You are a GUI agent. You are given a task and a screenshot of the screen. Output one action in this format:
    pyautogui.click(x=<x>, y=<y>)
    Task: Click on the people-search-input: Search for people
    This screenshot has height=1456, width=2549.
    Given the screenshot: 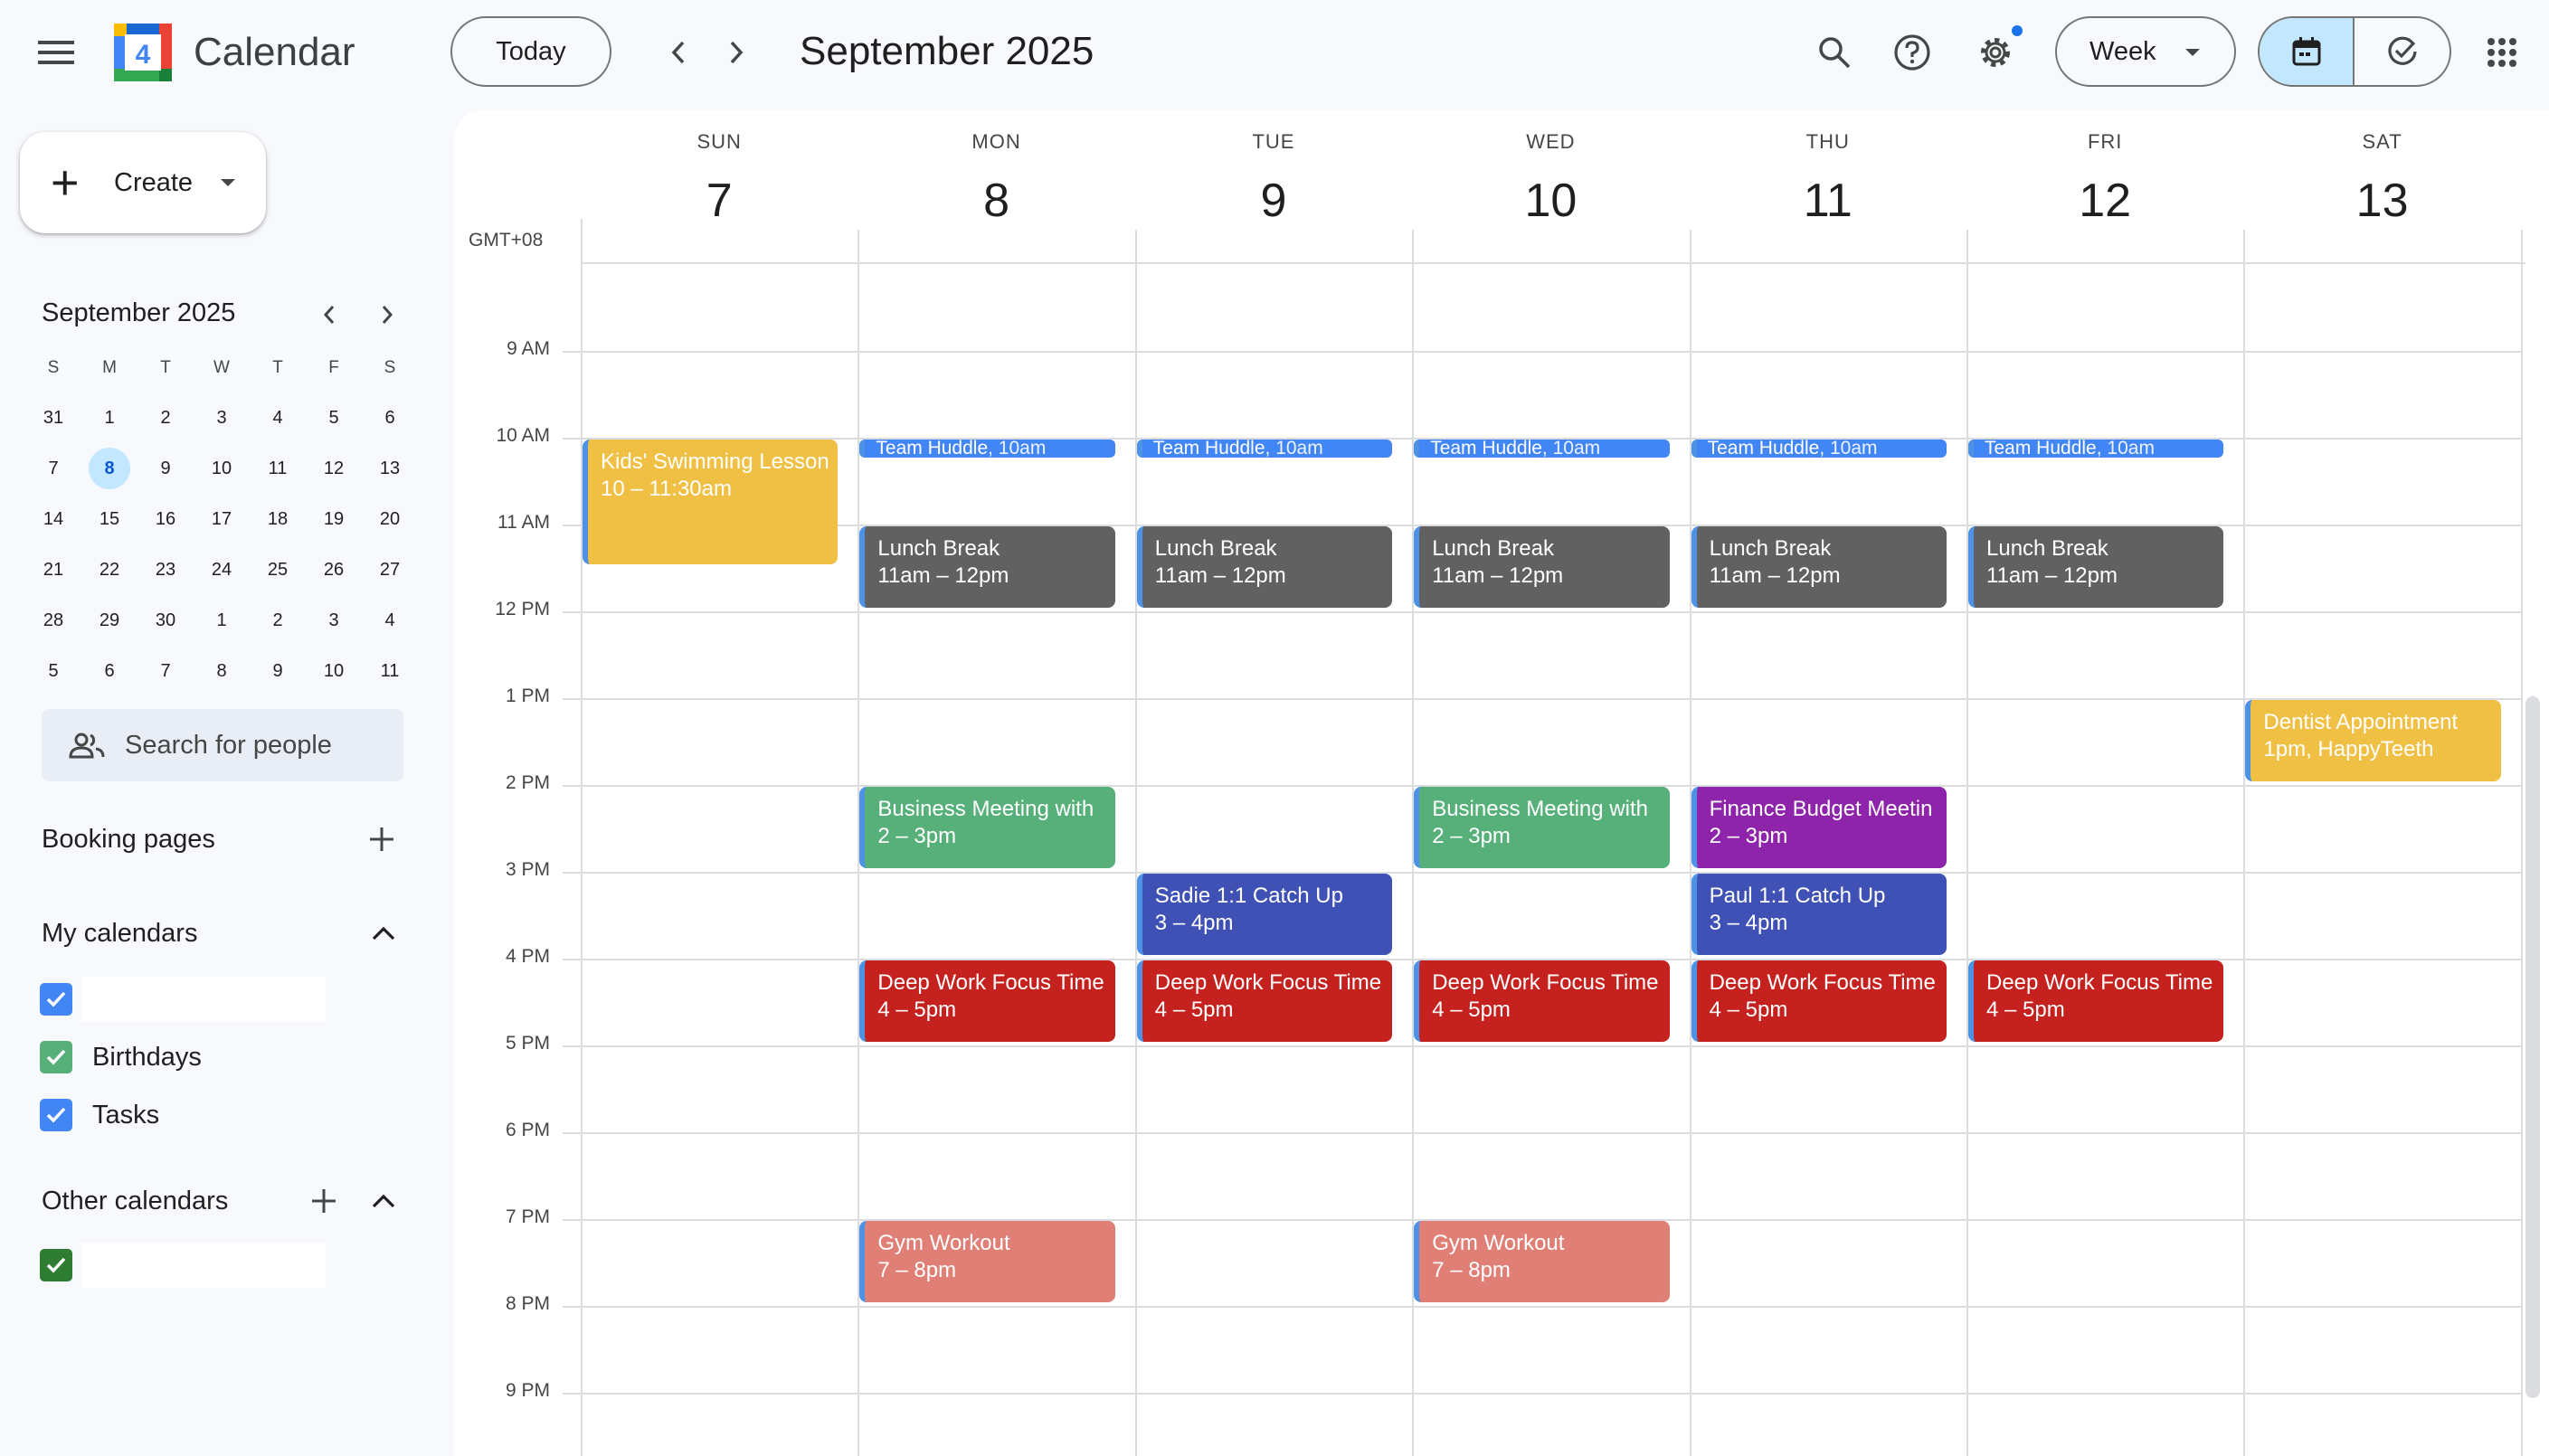 What is the action you would take?
    pyautogui.click(x=222, y=745)
    